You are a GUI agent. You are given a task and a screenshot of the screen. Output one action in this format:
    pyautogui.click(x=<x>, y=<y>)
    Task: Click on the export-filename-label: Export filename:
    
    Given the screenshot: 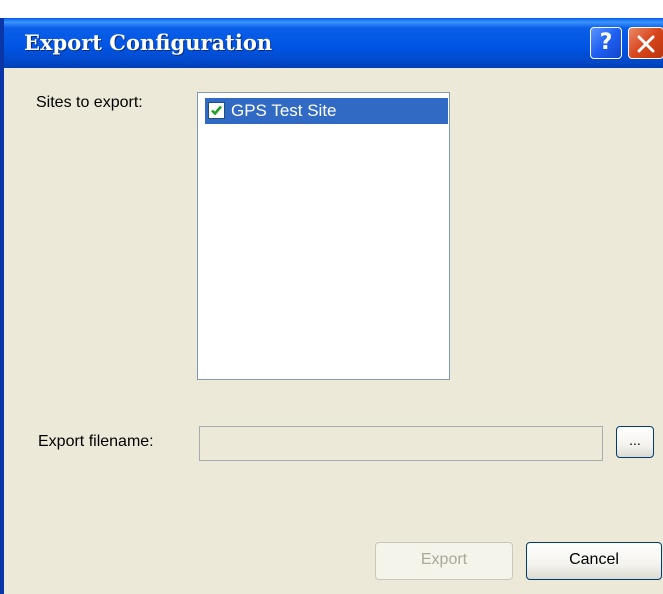 What is the action you would take?
    pyautogui.click(x=96, y=441)
    